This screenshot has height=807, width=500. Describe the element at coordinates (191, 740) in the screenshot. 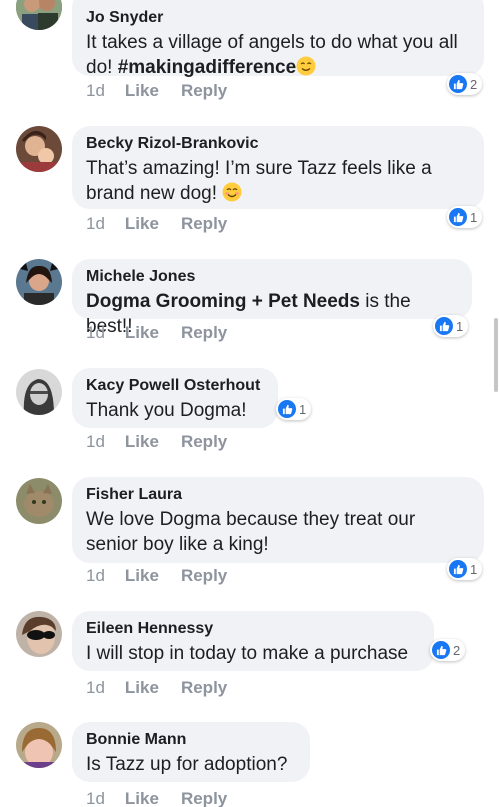

I see `comment-author: Bonnie Mann` at that location.